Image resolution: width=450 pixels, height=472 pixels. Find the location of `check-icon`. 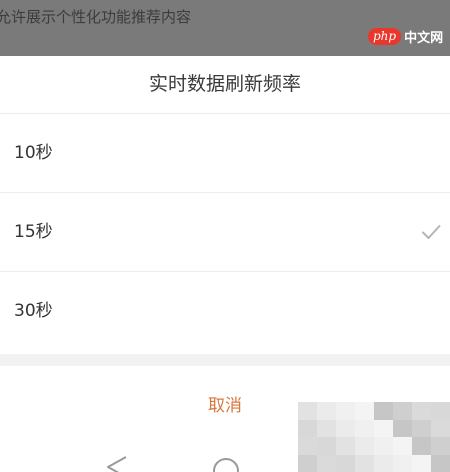

check-icon is located at coordinates (431, 232).